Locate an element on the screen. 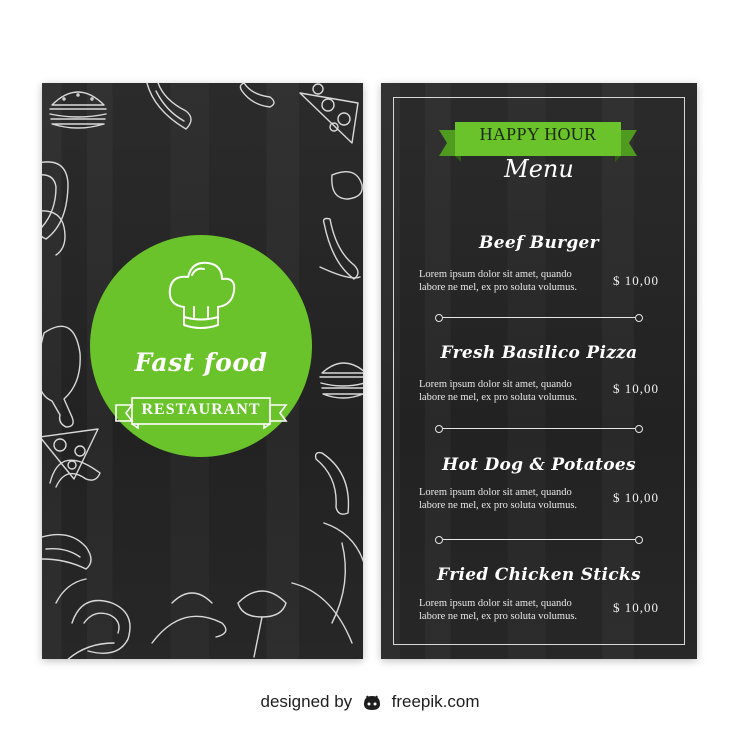  banner-label: RESTAURANT is located at coordinates (201, 409).